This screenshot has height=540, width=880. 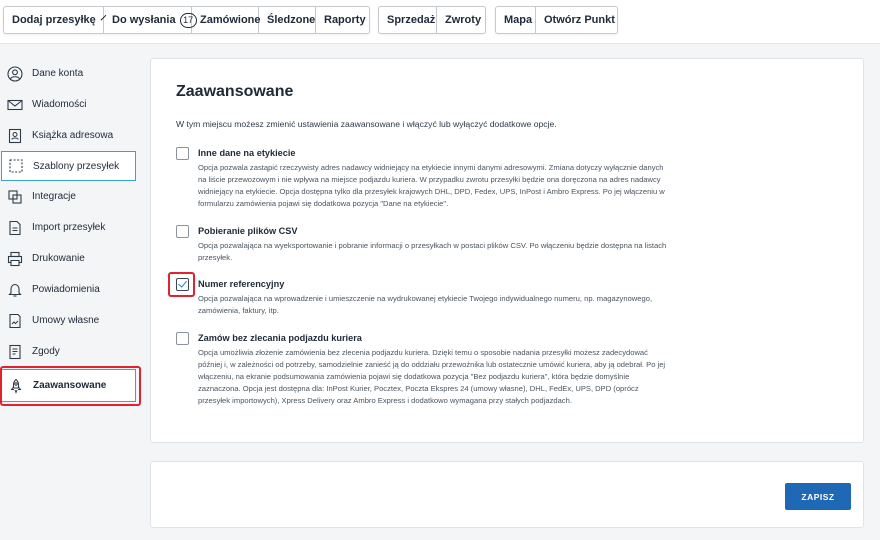 I want to click on save-card: ZAPISZ, so click(x=507, y=494).